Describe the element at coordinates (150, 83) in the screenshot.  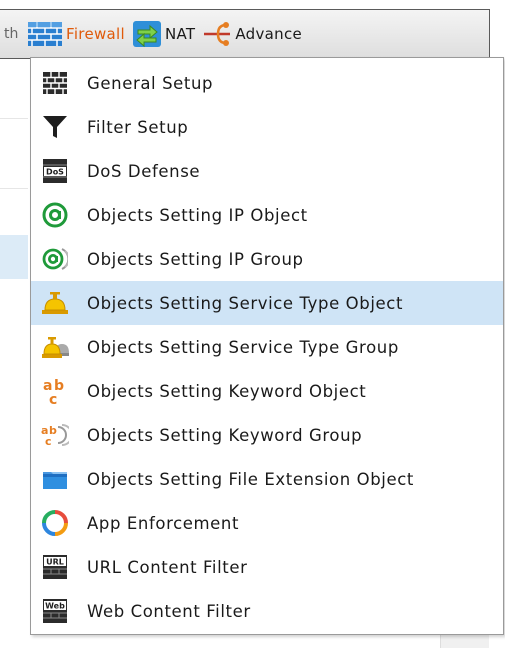
I see `menu-item-label: General Setup` at that location.